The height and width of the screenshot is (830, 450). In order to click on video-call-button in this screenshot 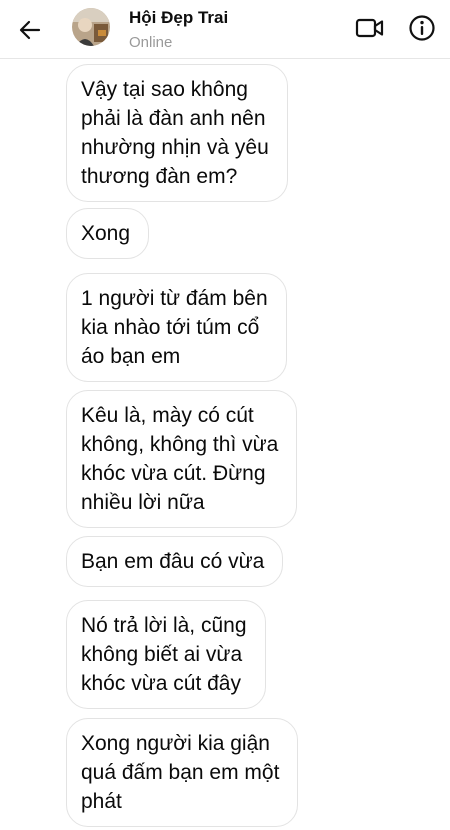, I will do `click(370, 28)`.